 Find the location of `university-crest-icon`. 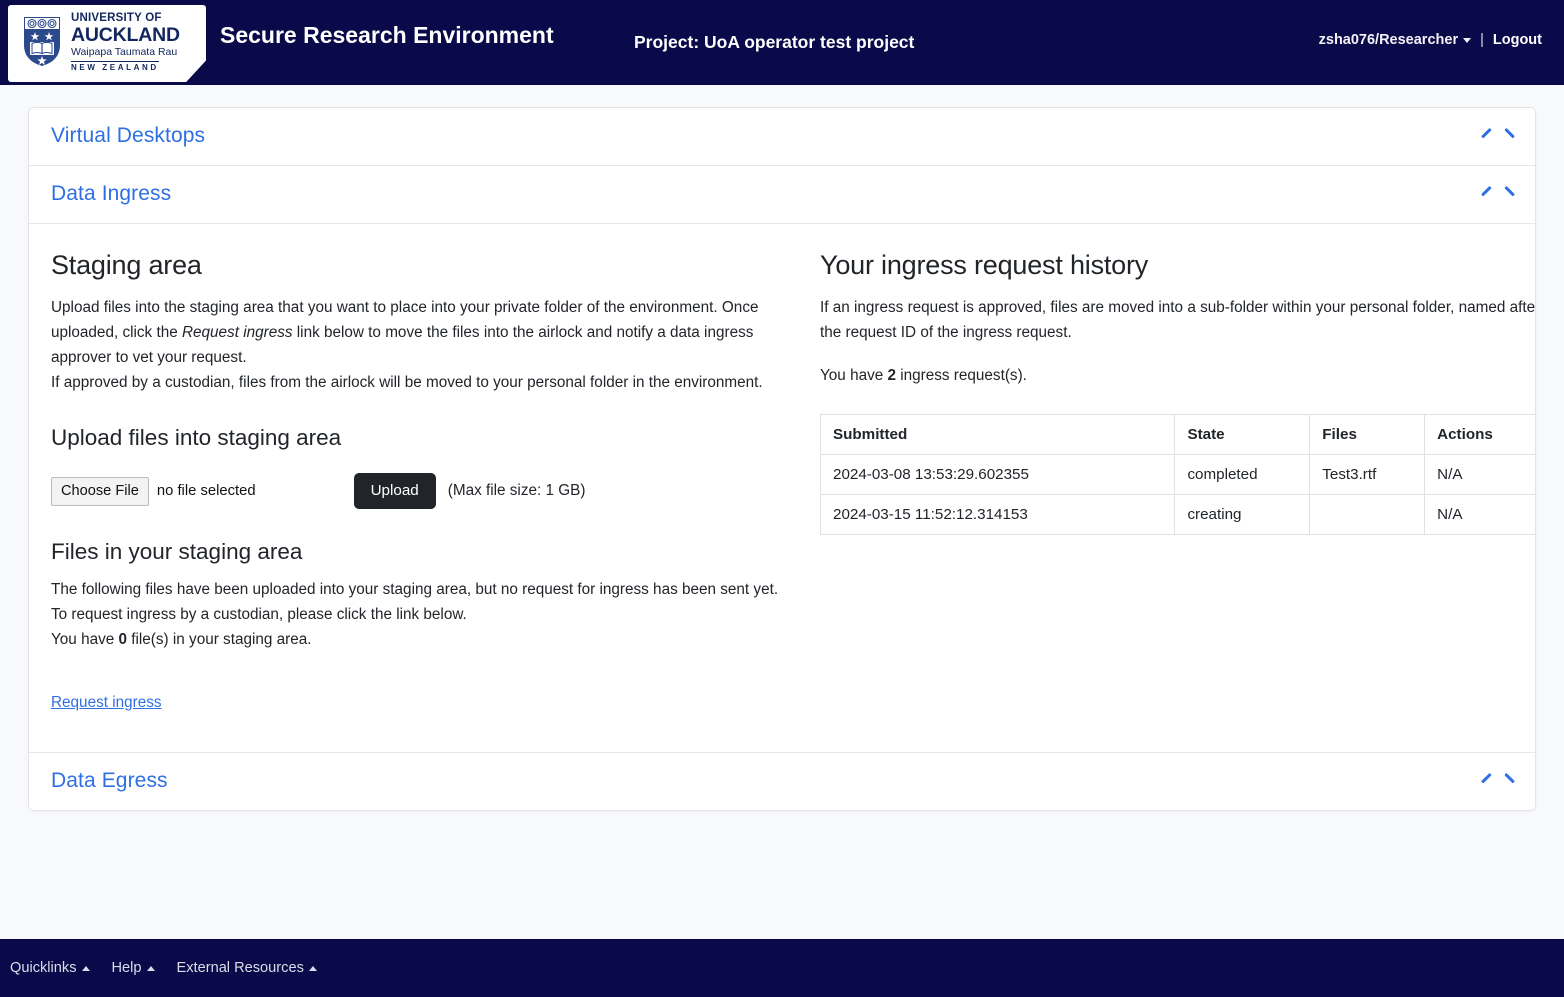

university-crest-icon is located at coordinates (42, 43).